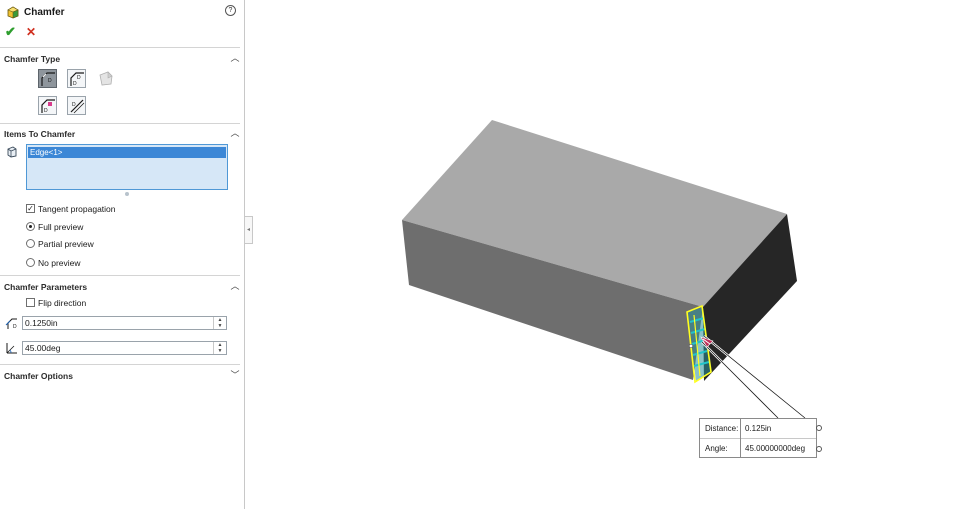 This screenshot has height=509, width=960. I want to click on partial-preview-option: Partial preview, so click(60, 243).